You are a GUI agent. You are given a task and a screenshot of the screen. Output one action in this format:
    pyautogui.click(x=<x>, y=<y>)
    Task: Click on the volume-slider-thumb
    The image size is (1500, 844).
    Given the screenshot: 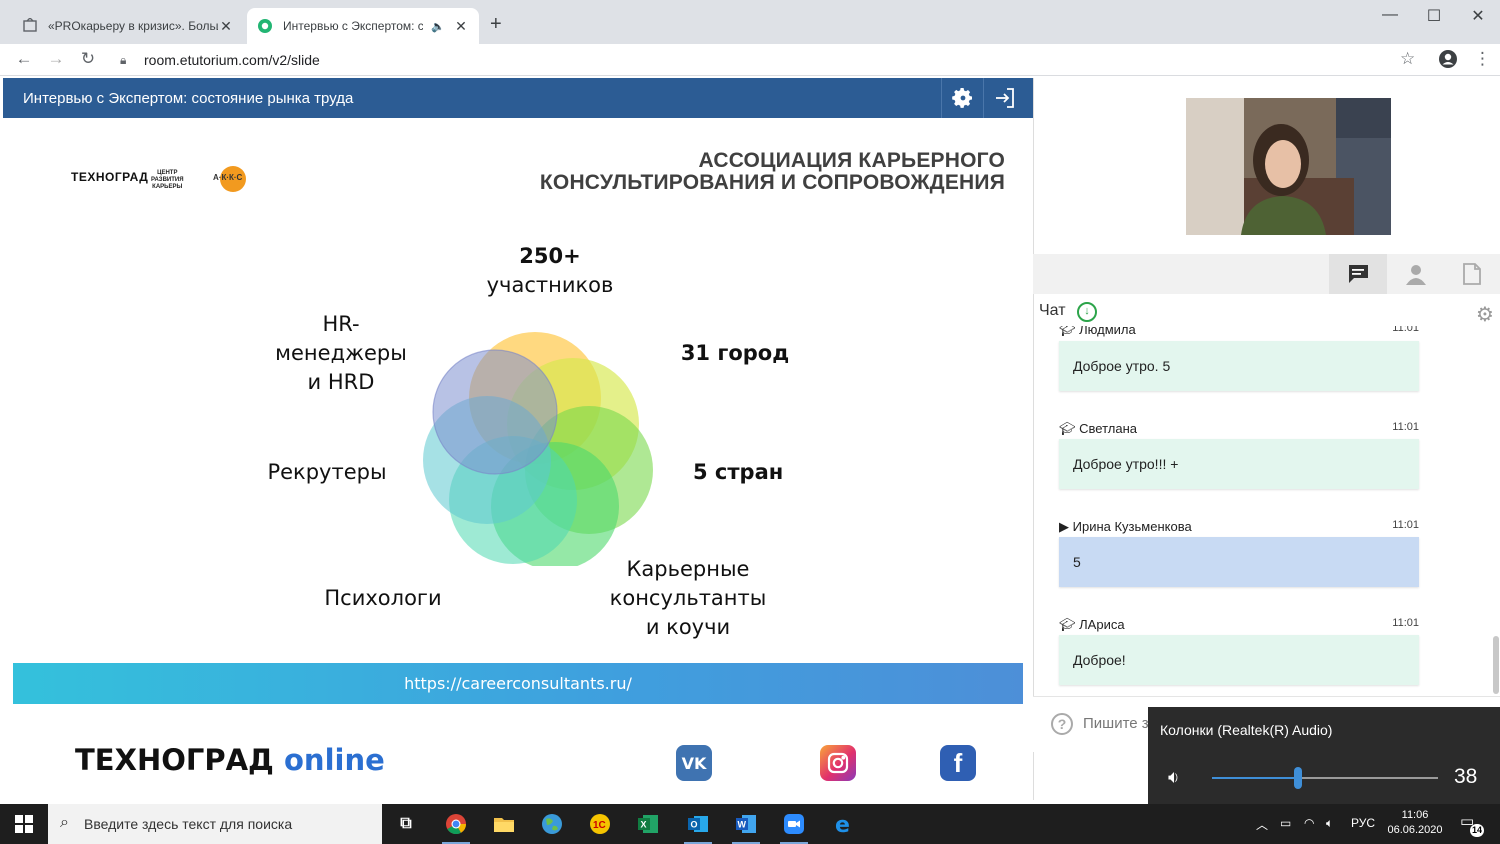 What is the action you would take?
    pyautogui.click(x=1298, y=778)
    